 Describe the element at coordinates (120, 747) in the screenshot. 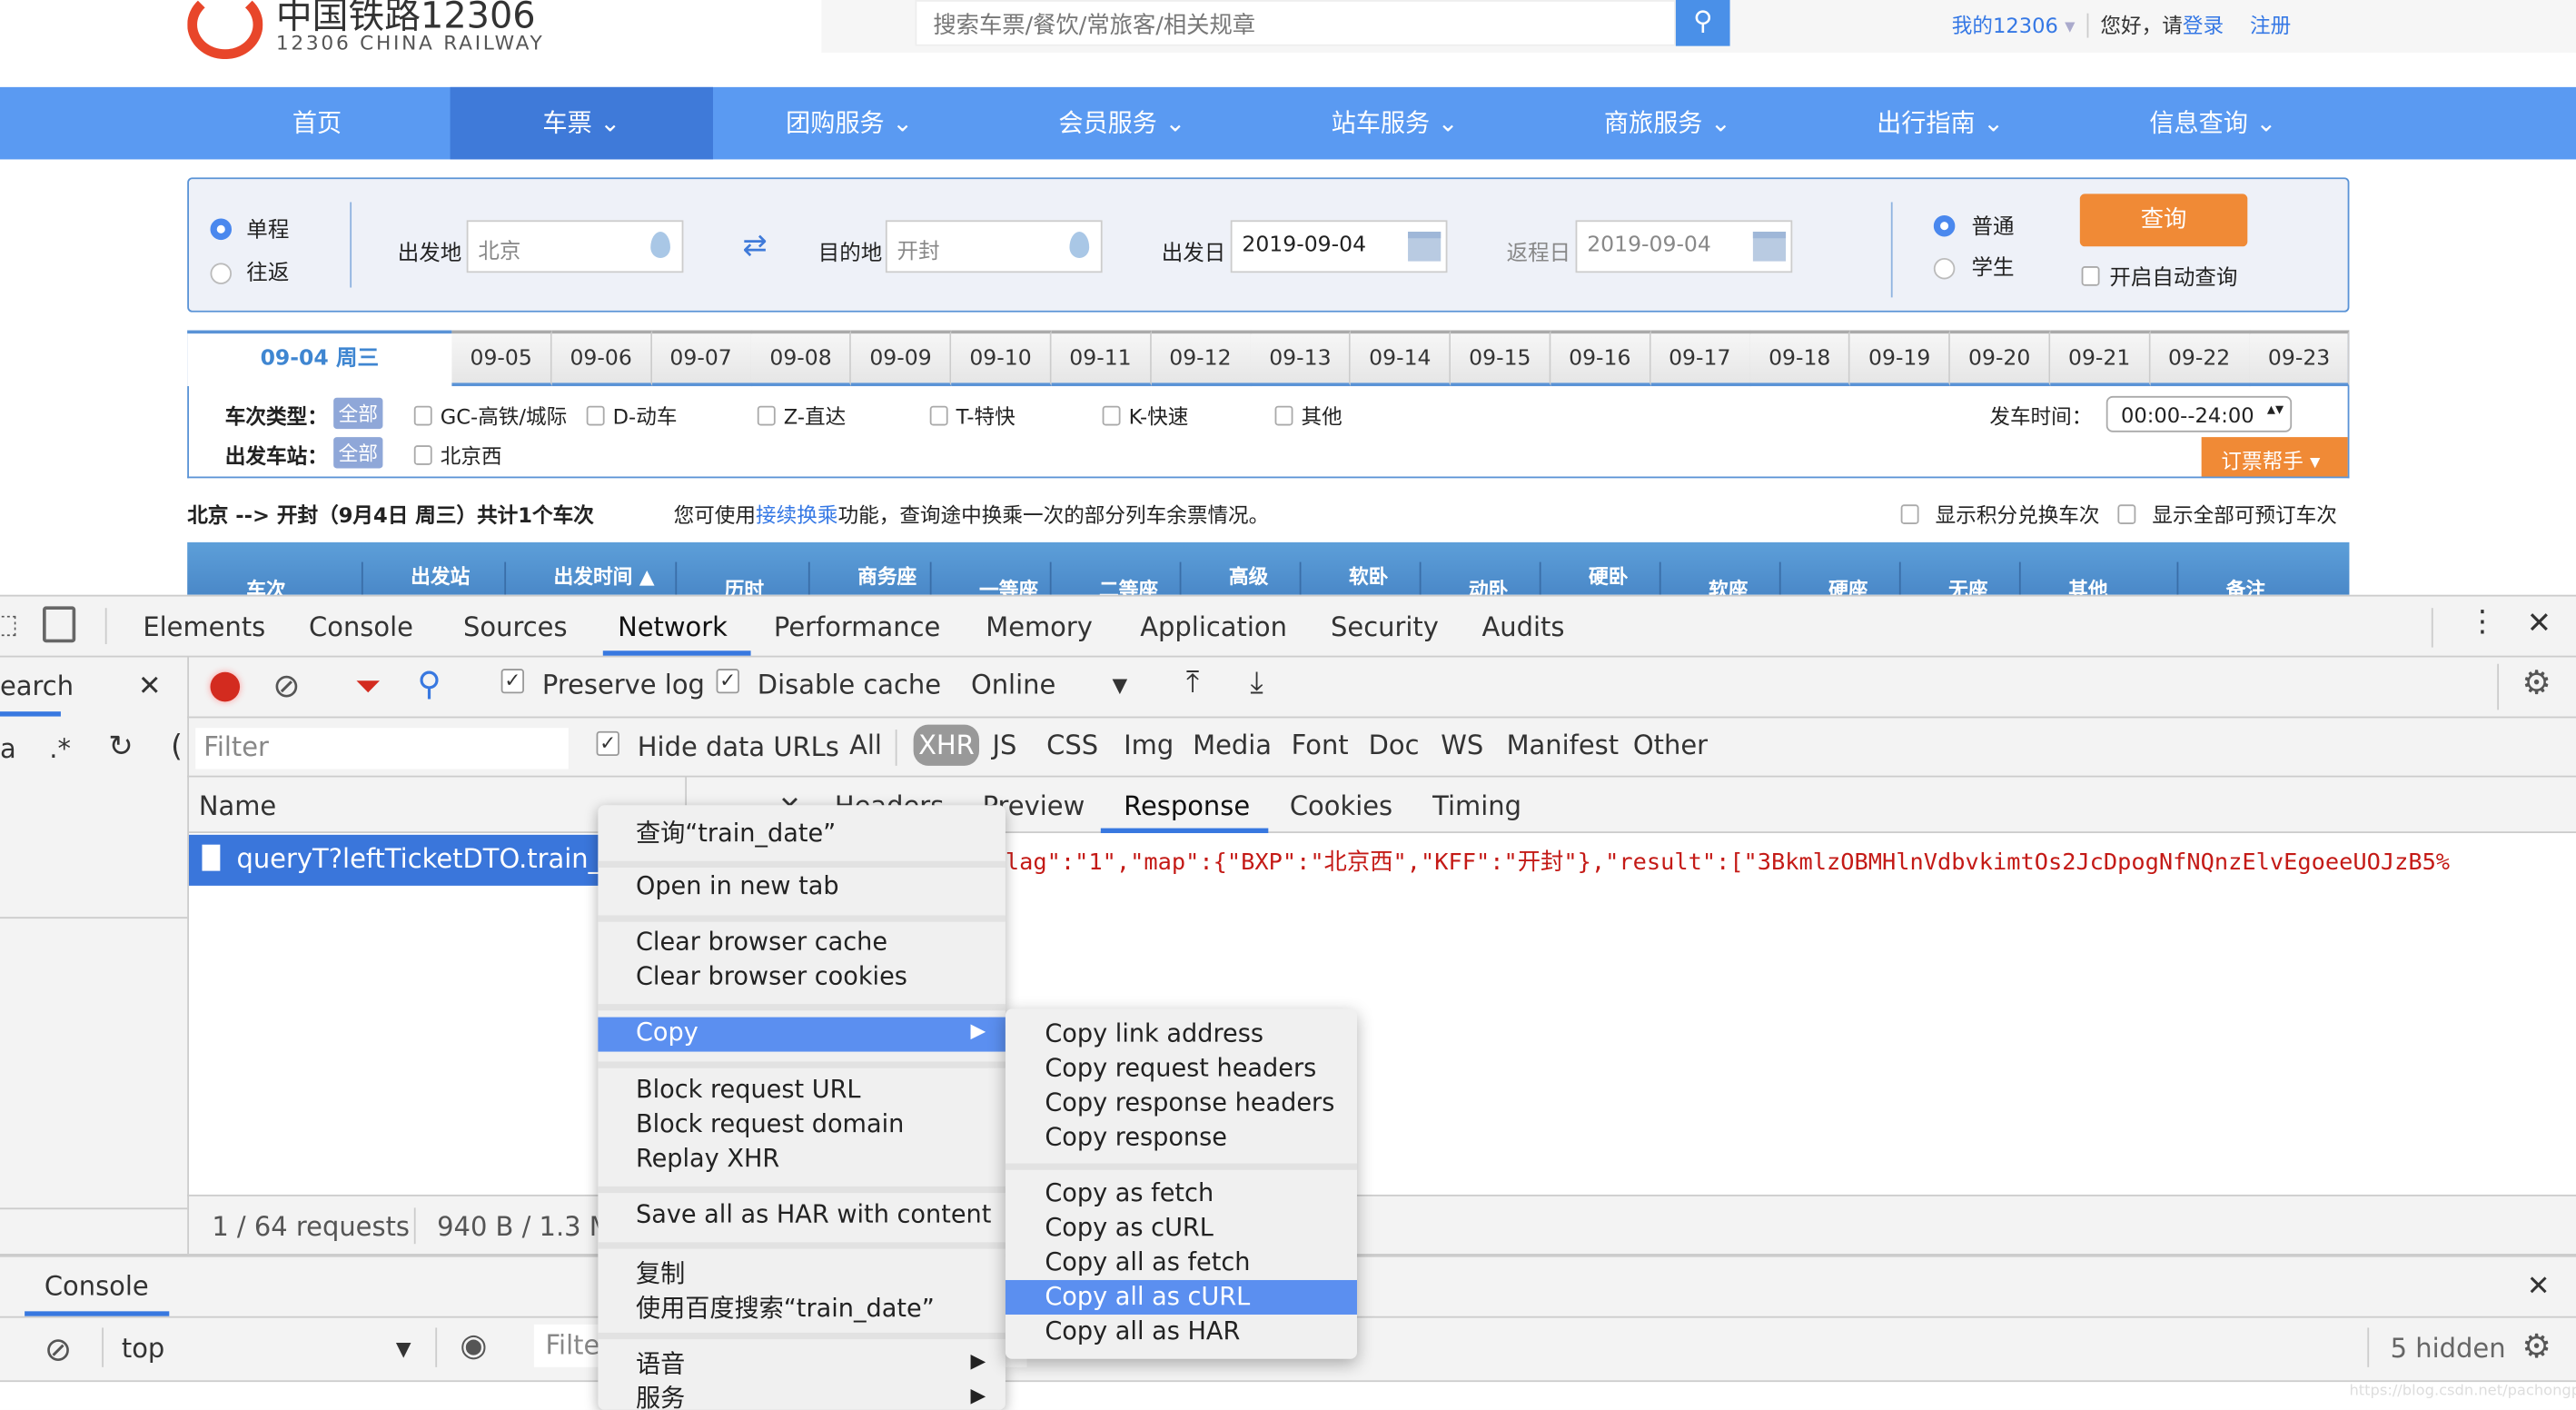

I see `refresh-icon: ↻` at that location.